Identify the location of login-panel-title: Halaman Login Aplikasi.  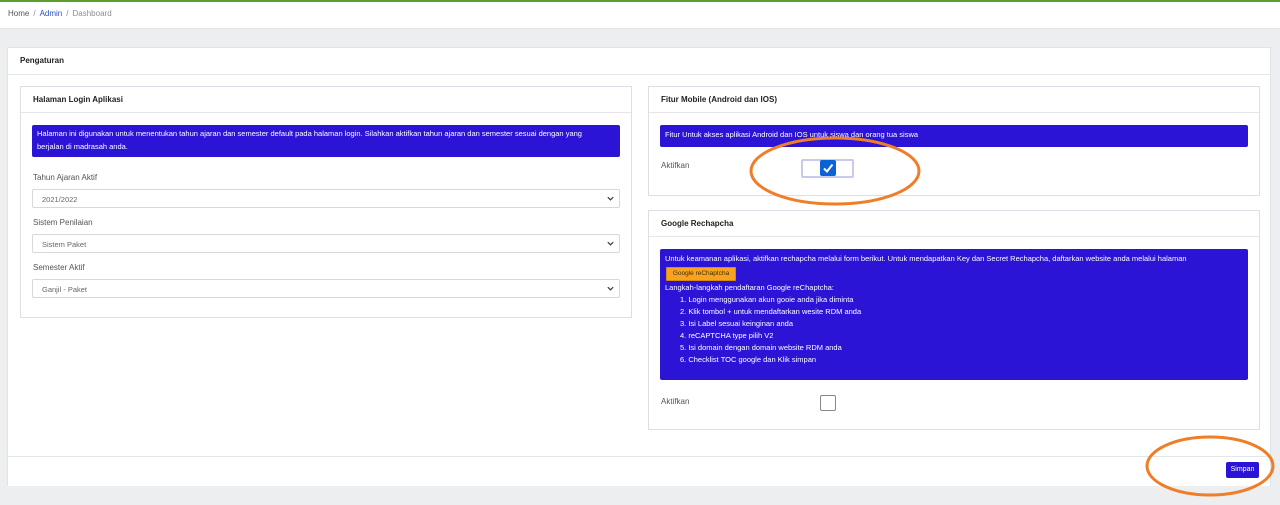
(326, 100).